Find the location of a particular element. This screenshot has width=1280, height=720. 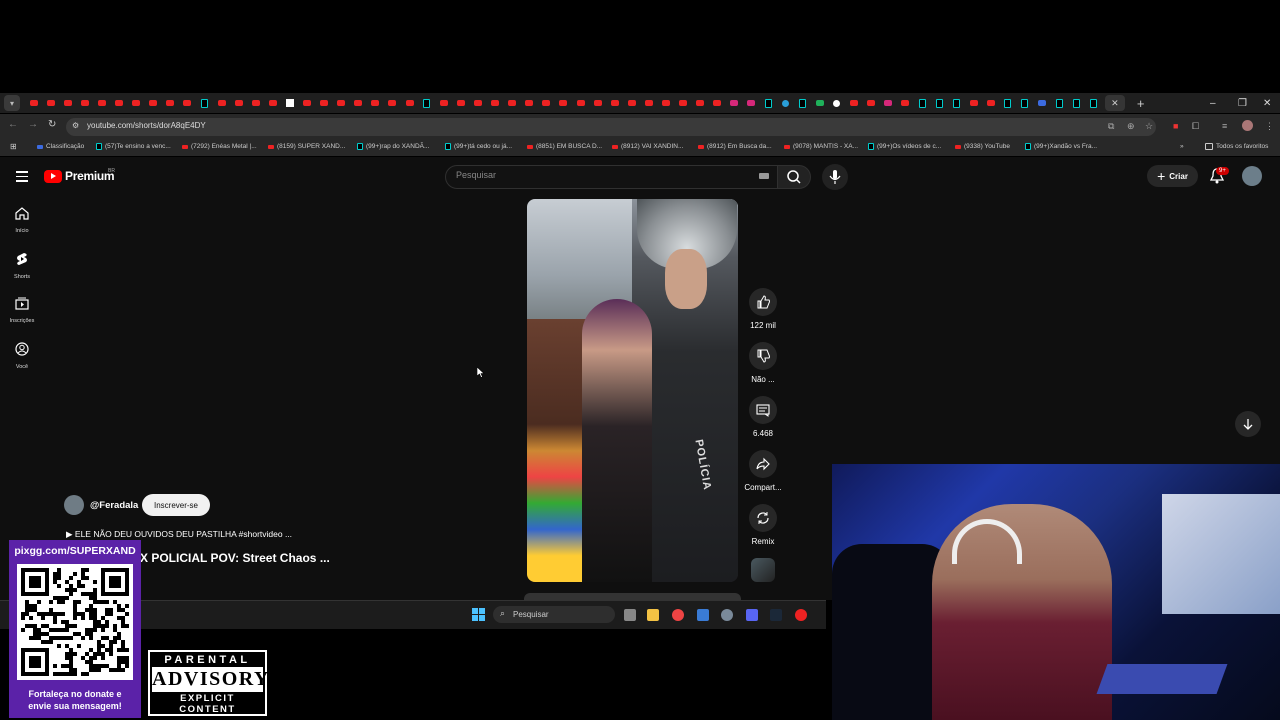

site-info-icon: ⚙ is located at coordinates (75, 125).